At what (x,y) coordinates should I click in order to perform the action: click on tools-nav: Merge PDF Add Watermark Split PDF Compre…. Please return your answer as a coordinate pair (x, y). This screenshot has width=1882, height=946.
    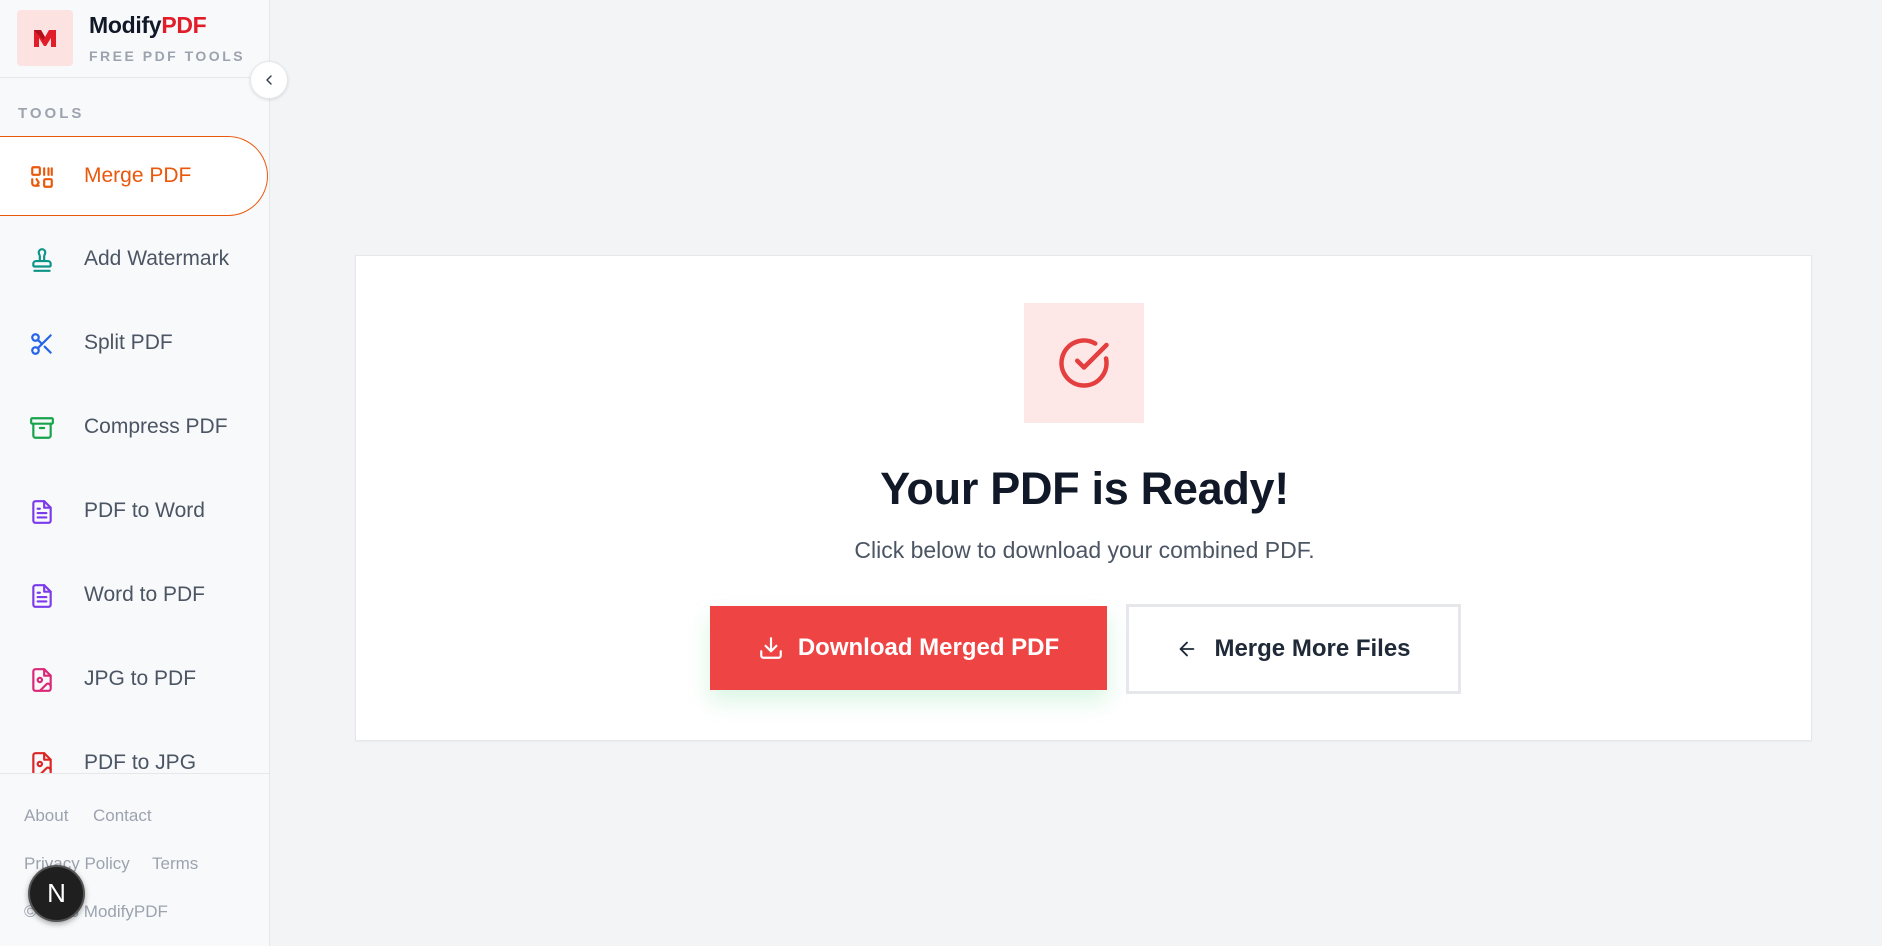
    Looking at the image, I should click on (135, 455).